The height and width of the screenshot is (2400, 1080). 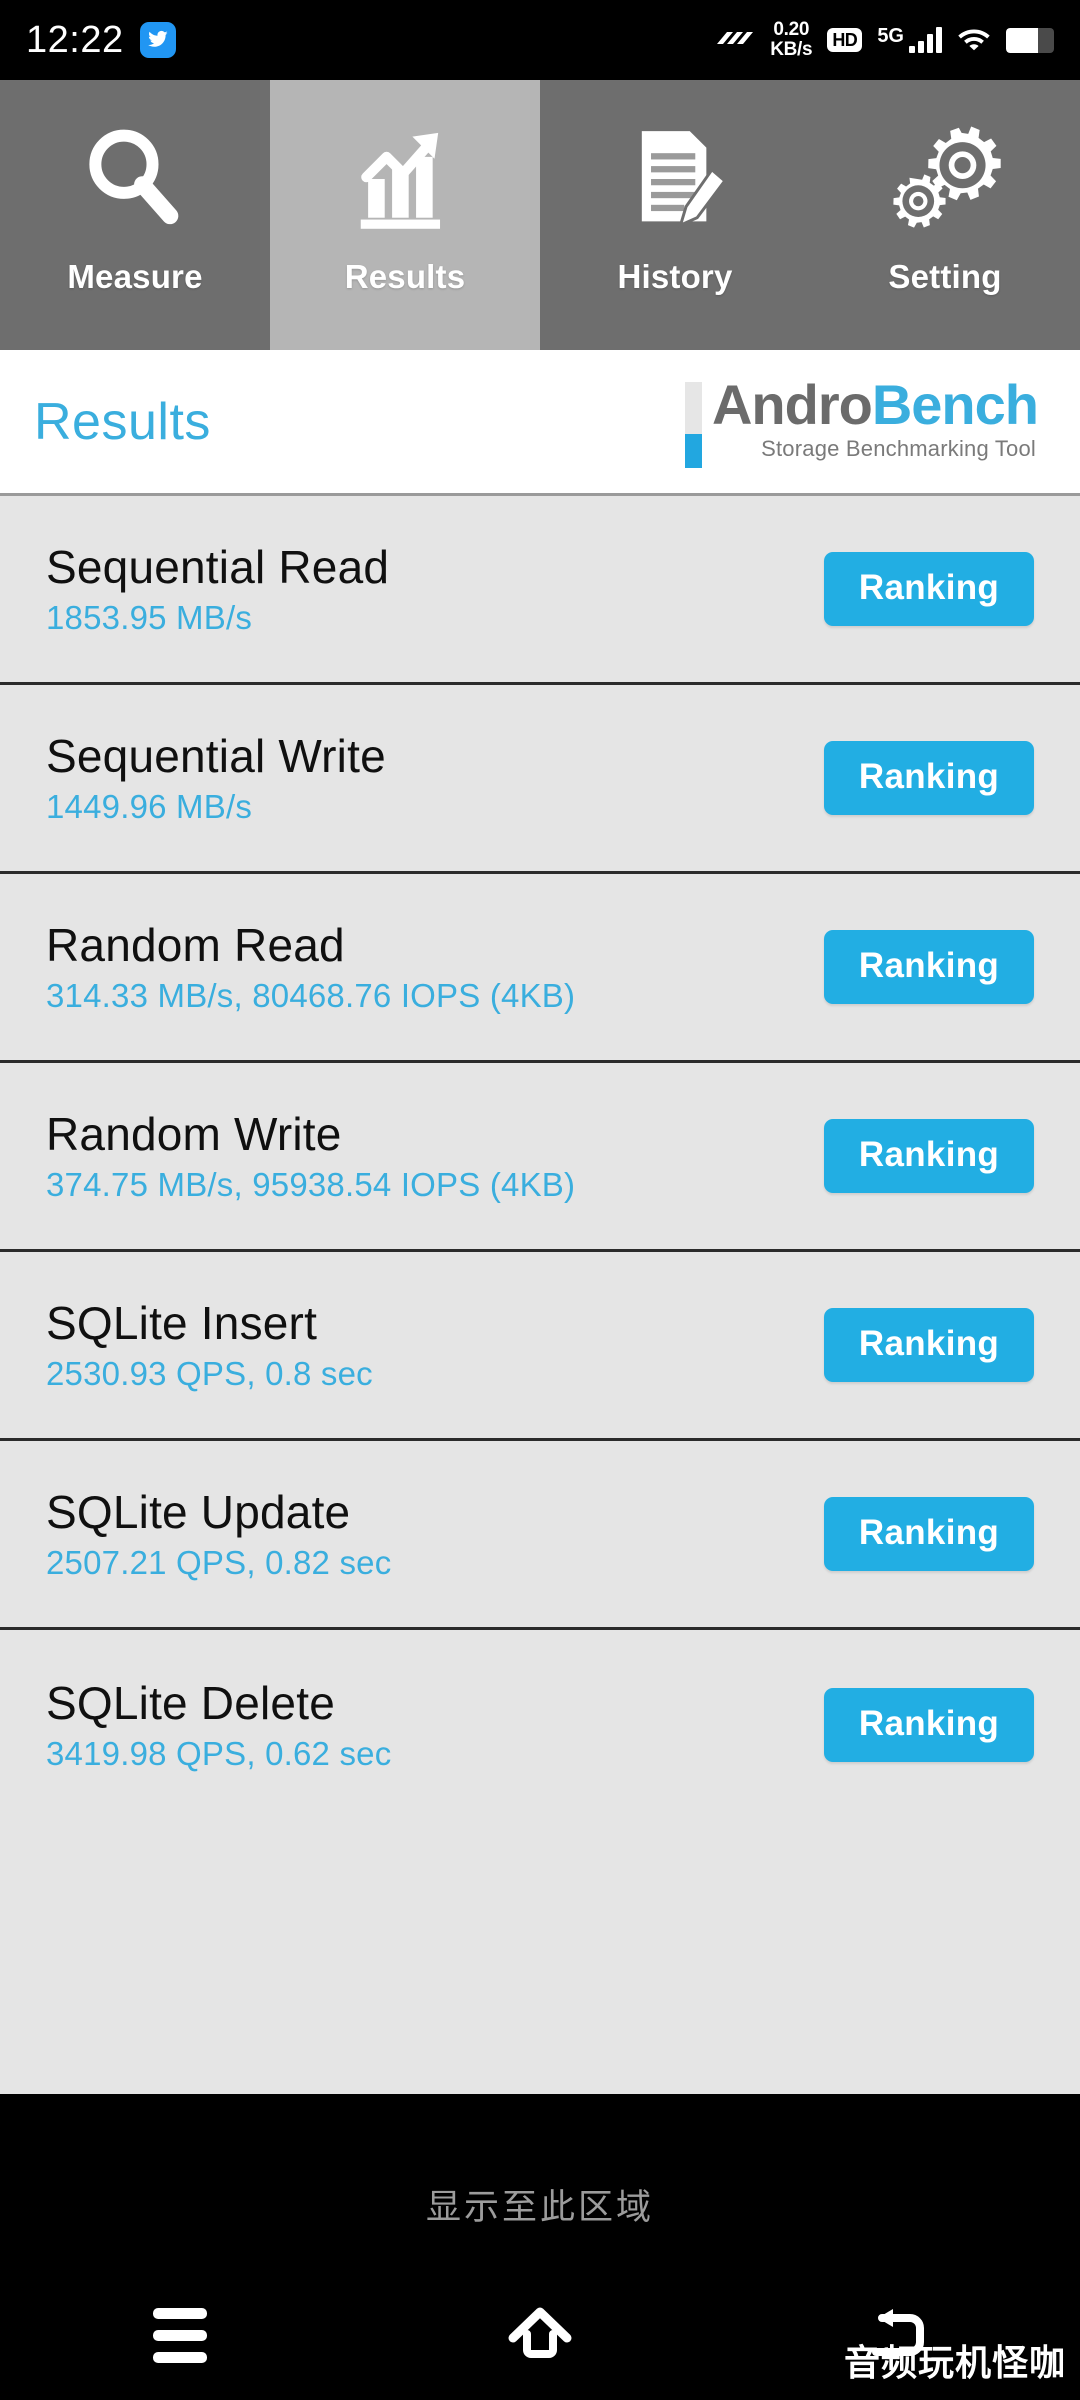 I want to click on table-row: Sequential Read 1853.95 MB/s Ranking, so click(x=540, y=590).